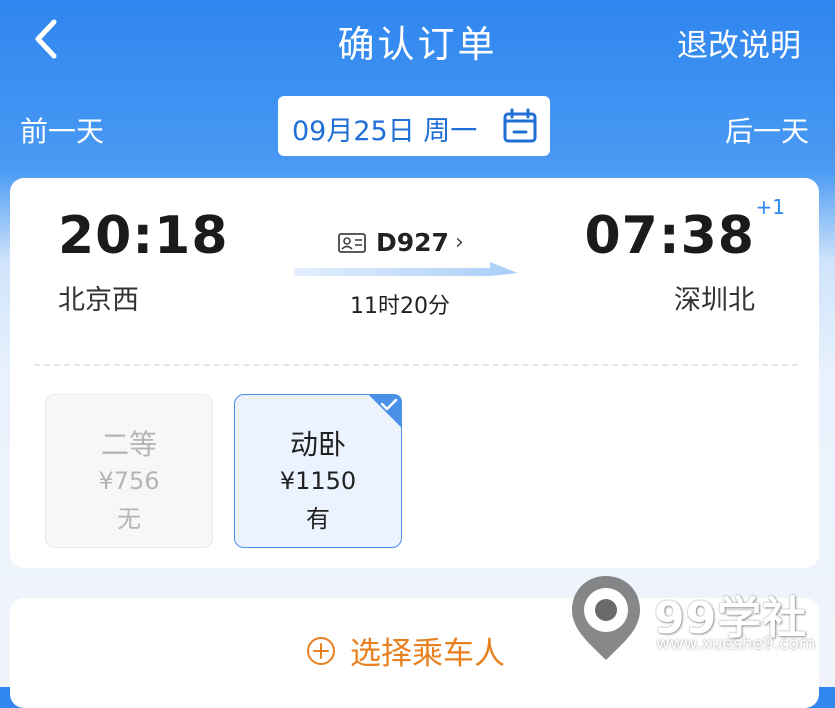  I want to click on arrival-day-offset: +1, so click(770, 207).